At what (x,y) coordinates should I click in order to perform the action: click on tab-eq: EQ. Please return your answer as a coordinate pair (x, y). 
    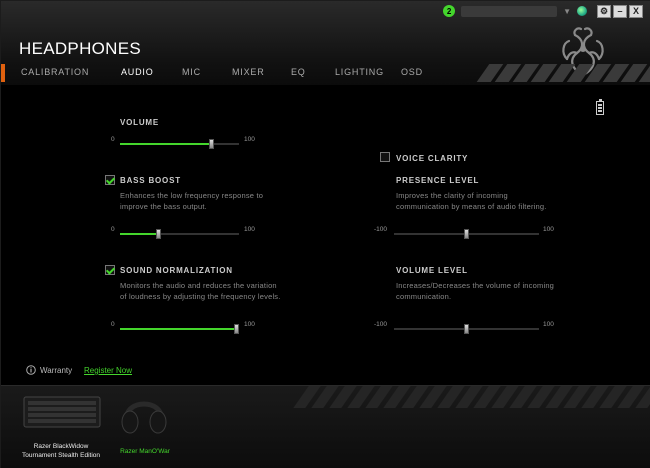
    Looking at the image, I should click on (298, 72).